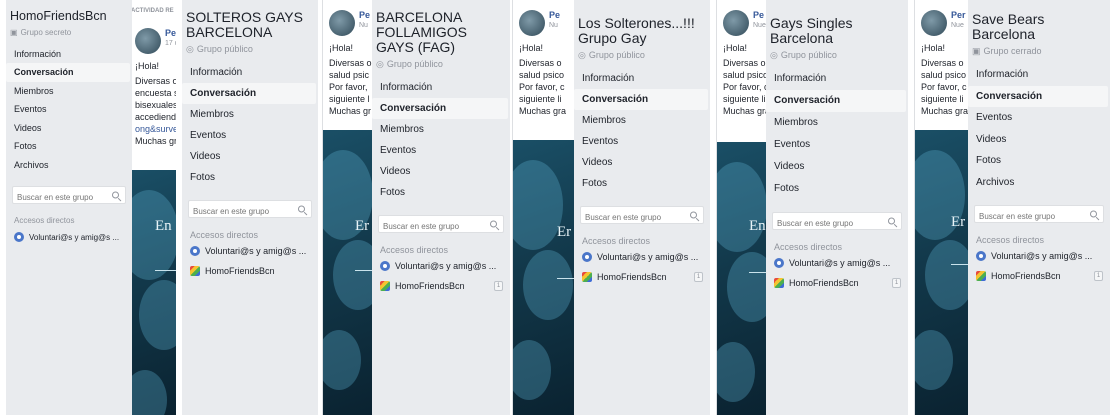 This screenshot has height=415, width=1111. What do you see at coordinates (170, 43) in the screenshot?
I see `post-timestamp: 17 d` at bounding box center [170, 43].